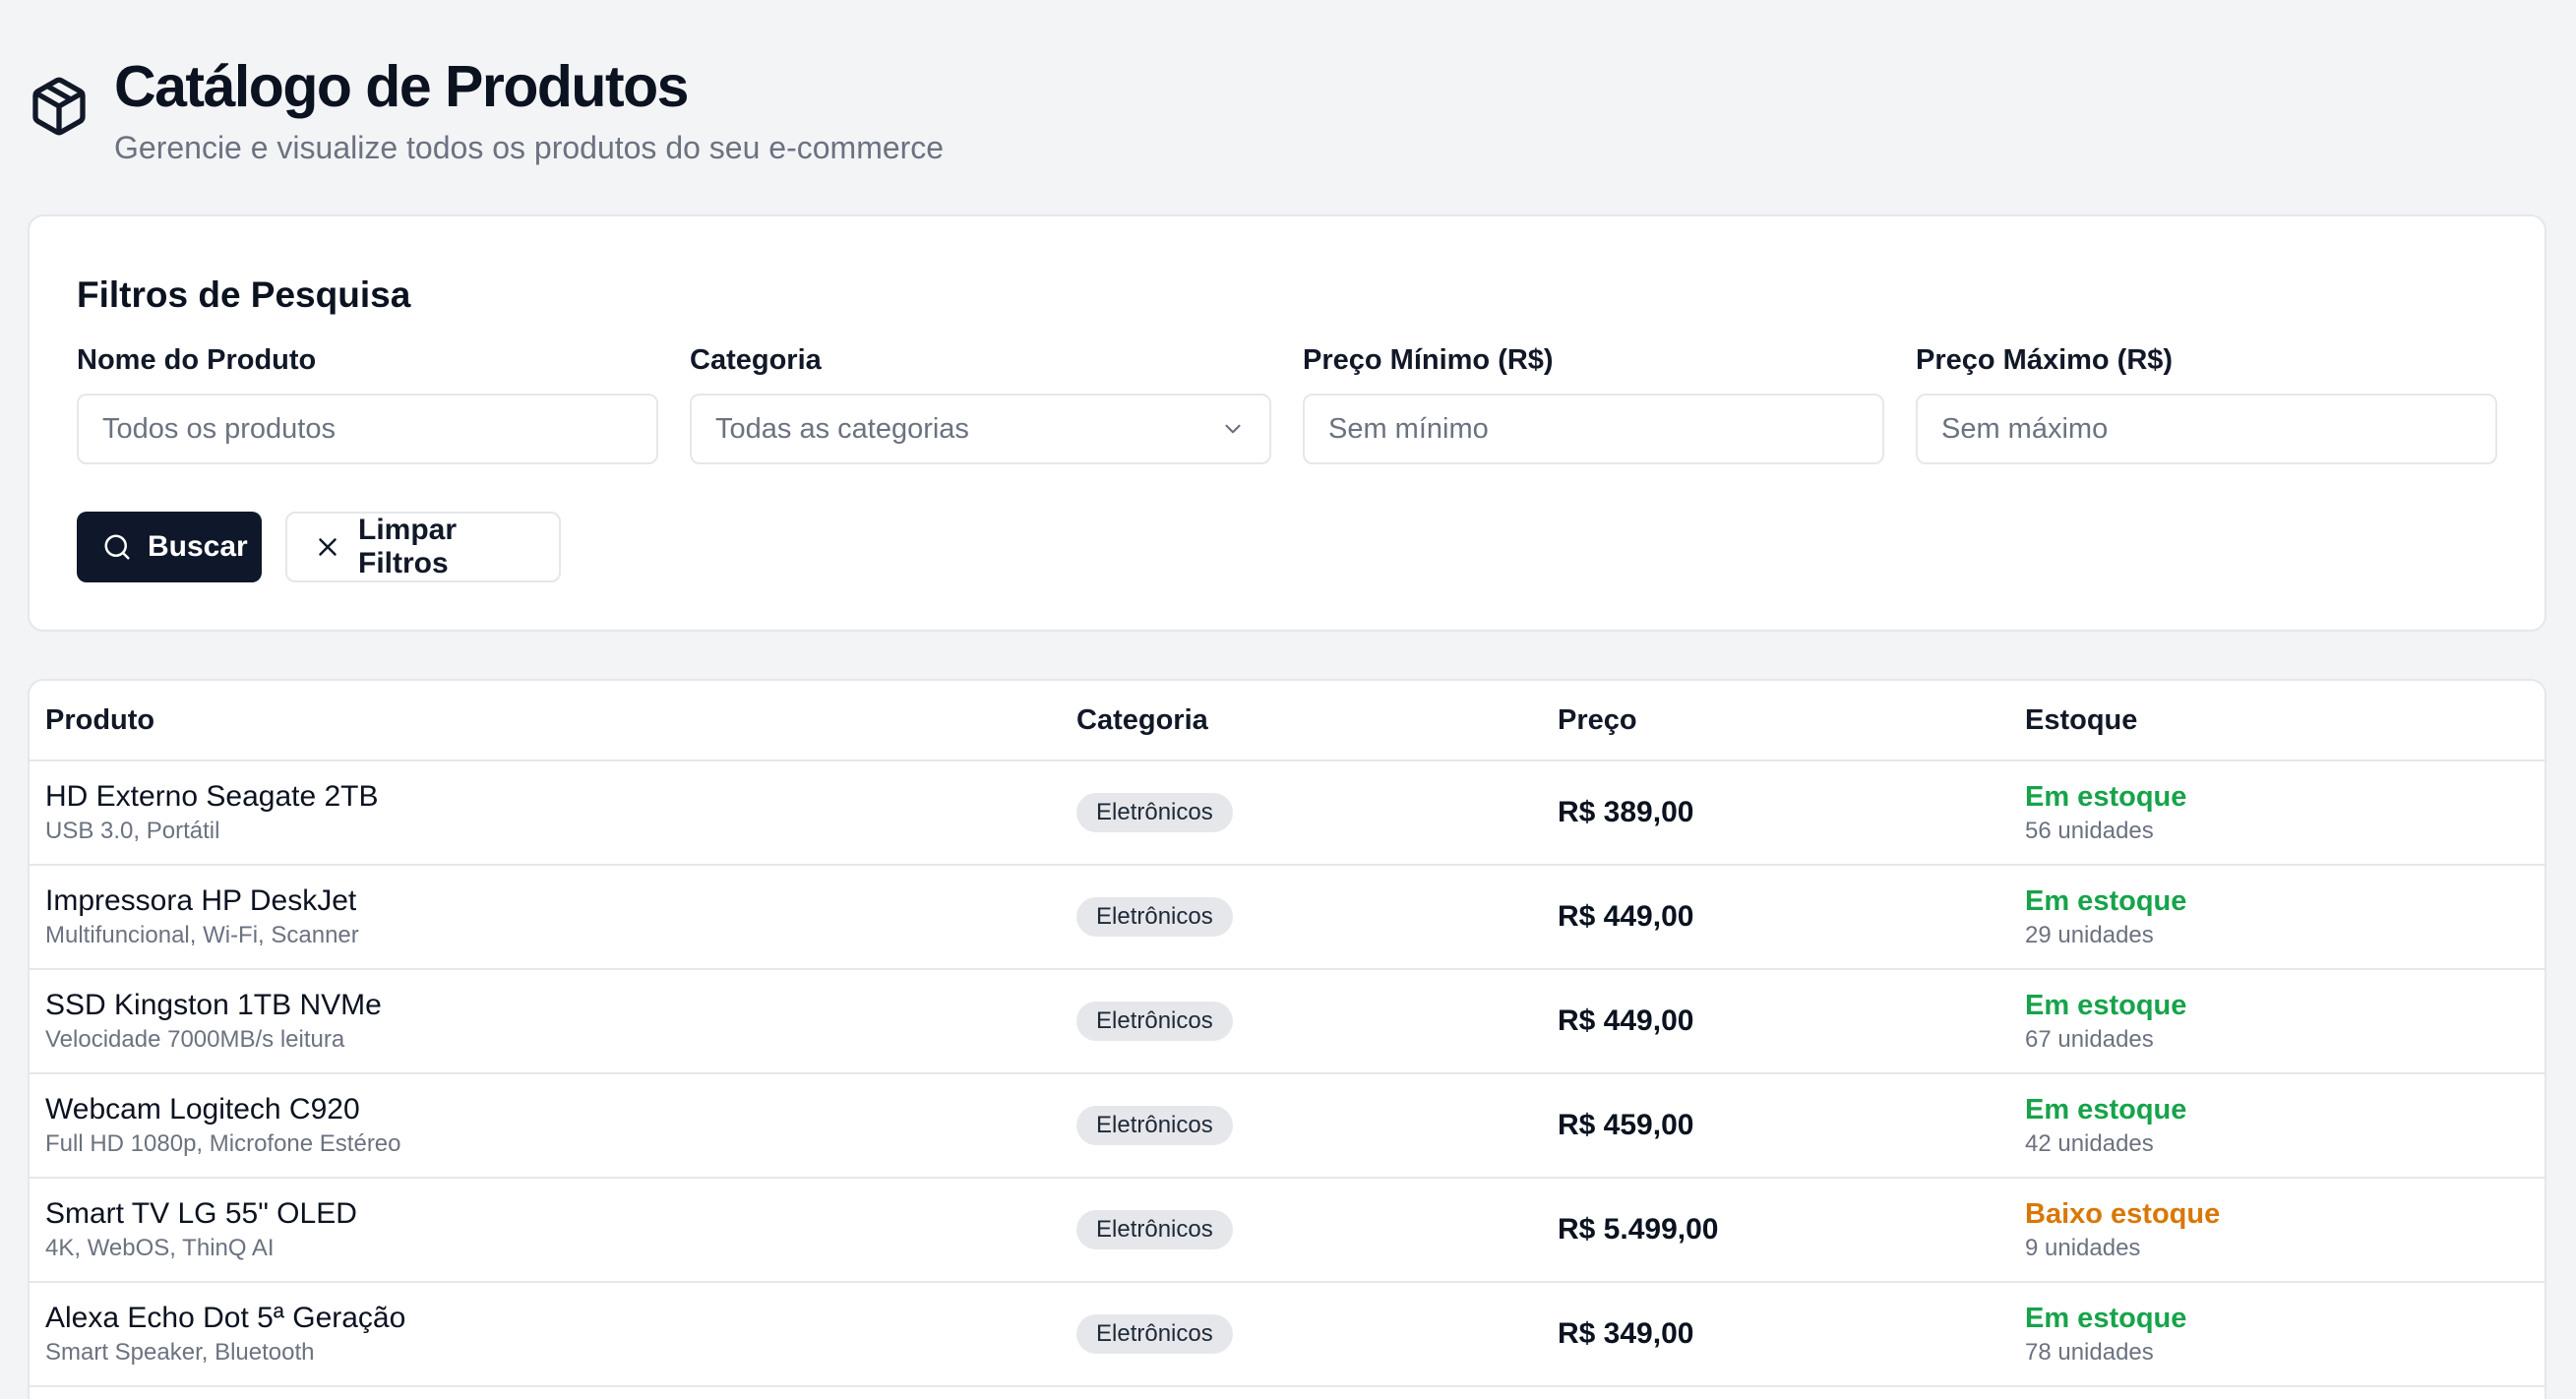 Image resolution: width=2576 pixels, height=1399 pixels. Describe the element at coordinates (2123, 1214) in the screenshot. I see `stock-status: Baixo estoque` at that location.